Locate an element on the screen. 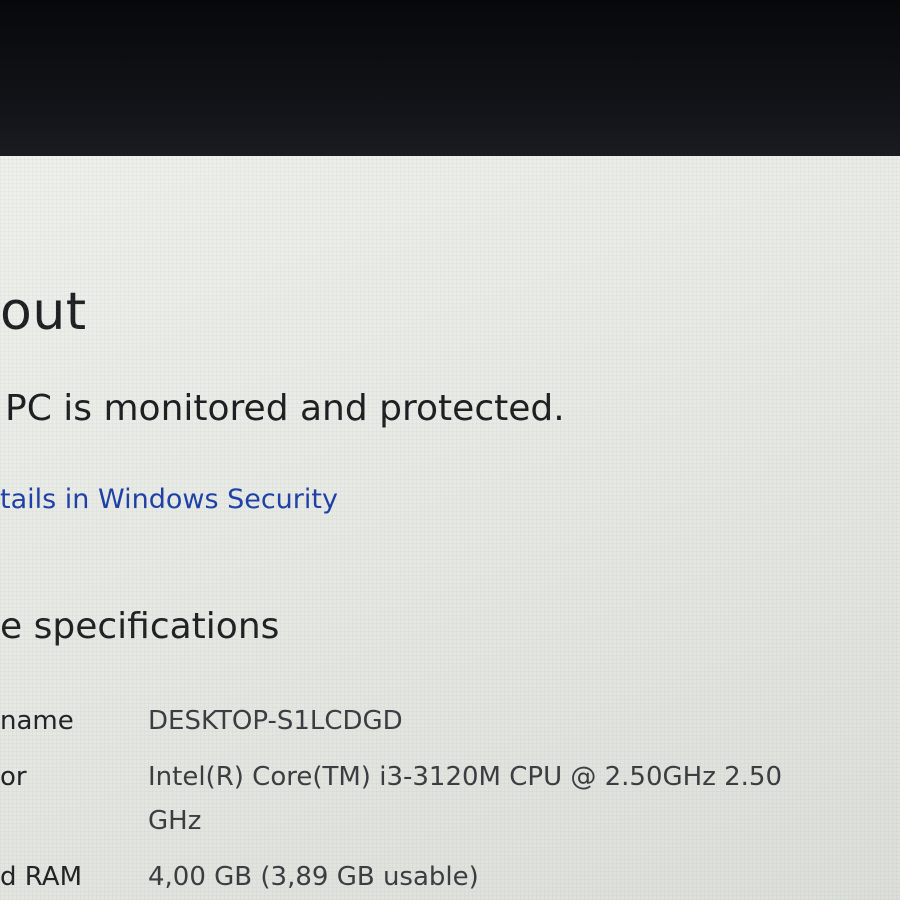  spec-label-device-name: name is located at coordinates (37, 721).